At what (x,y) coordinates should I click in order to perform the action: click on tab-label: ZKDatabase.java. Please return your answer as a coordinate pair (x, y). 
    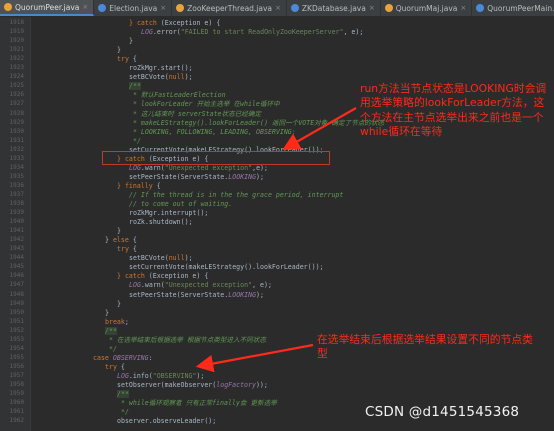
    Looking at the image, I should click on (333, 8).